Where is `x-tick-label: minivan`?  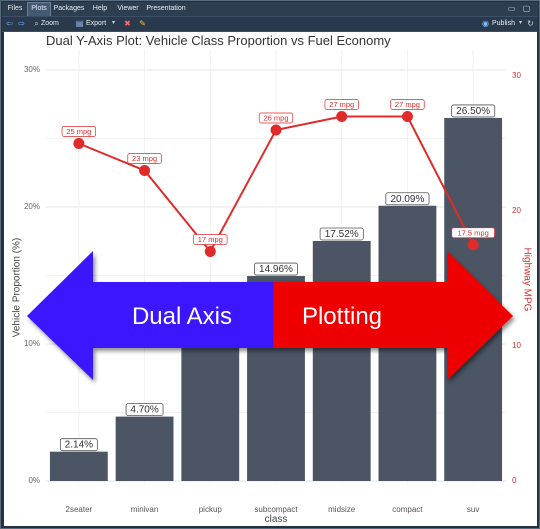
x-tick-label: minivan is located at coordinates (144, 509).